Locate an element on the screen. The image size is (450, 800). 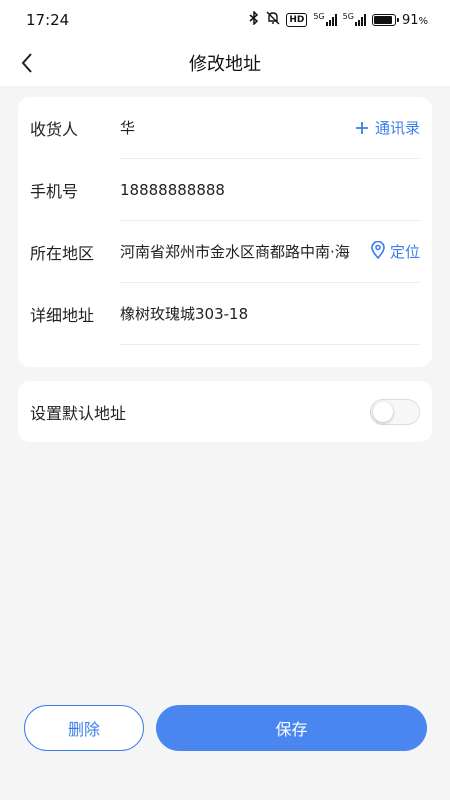
phone-row: 手机号 18888888888 is located at coordinates (225, 190).